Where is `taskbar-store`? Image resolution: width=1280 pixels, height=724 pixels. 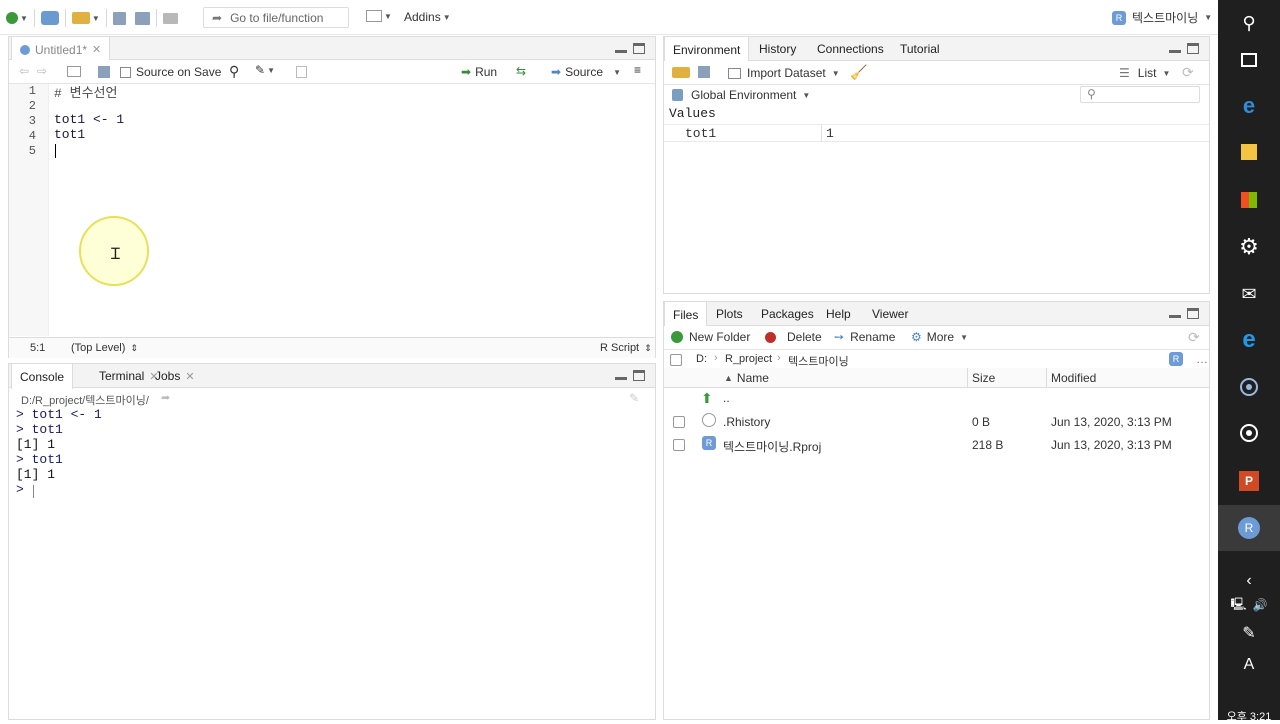 taskbar-store is located at coordinates (1249, 200).